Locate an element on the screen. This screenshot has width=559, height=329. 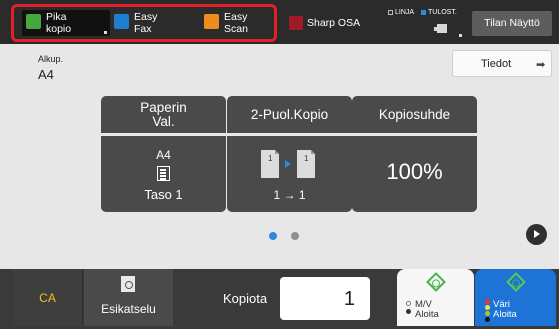
copies-input: 1 is located at coordinates (325, 298).